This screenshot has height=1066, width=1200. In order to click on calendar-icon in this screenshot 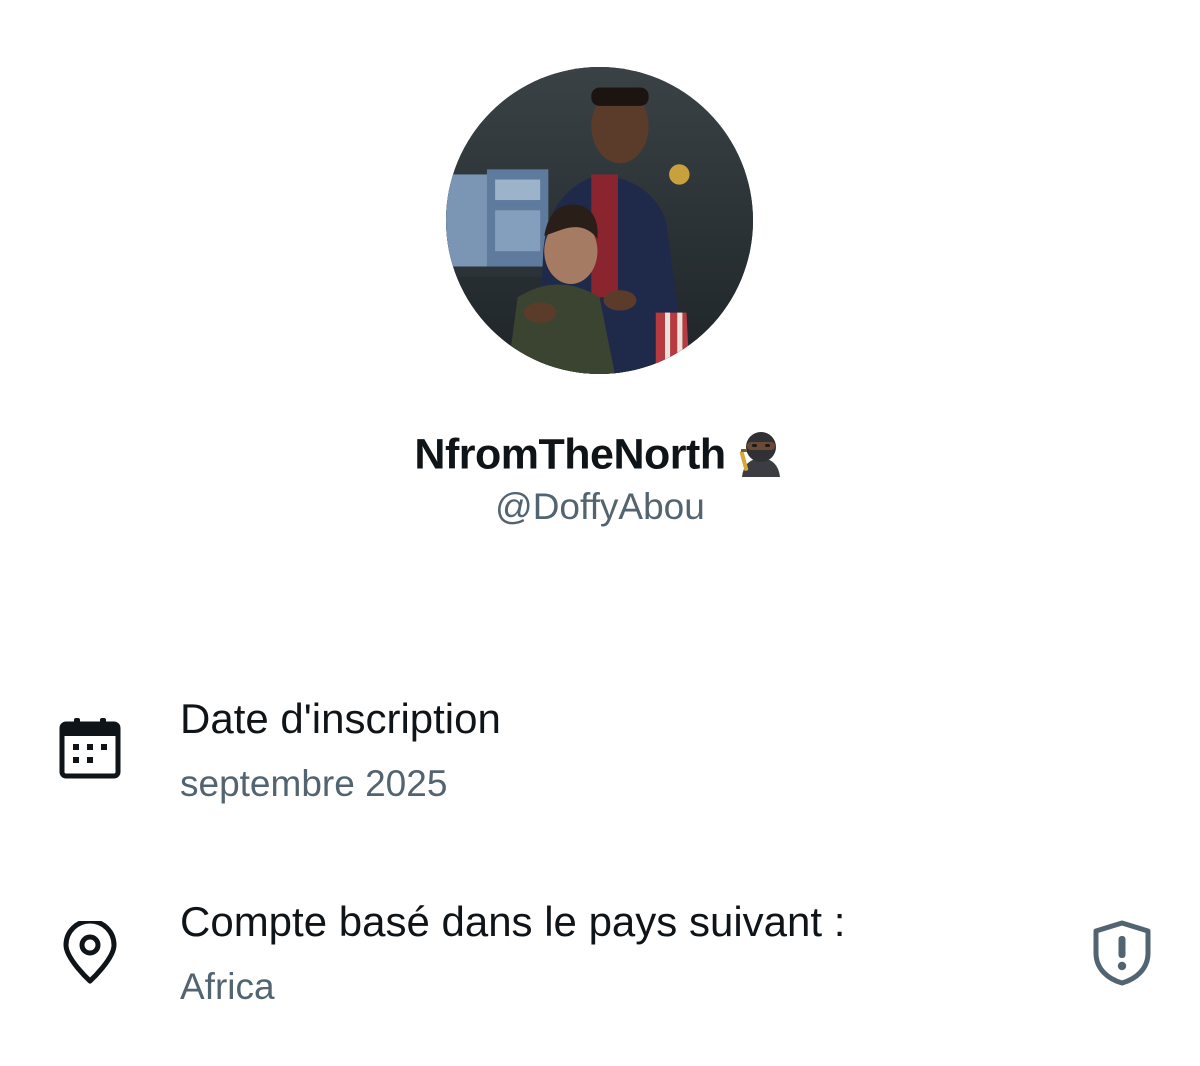, I will do `click(90, 748)`.